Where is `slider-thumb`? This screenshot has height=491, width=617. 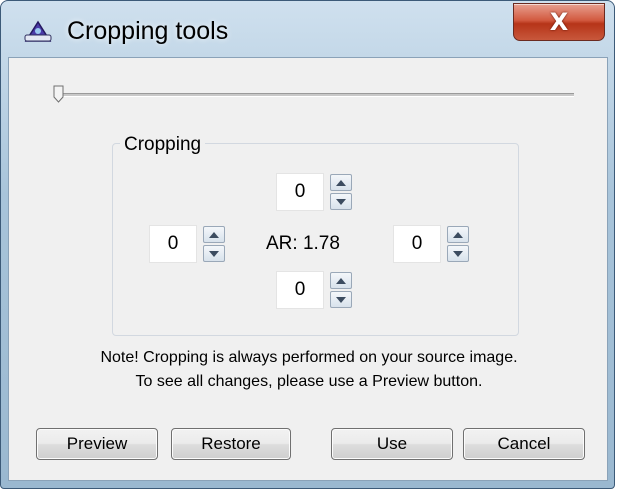
slider-thumb is located at coordinates (58, 94).